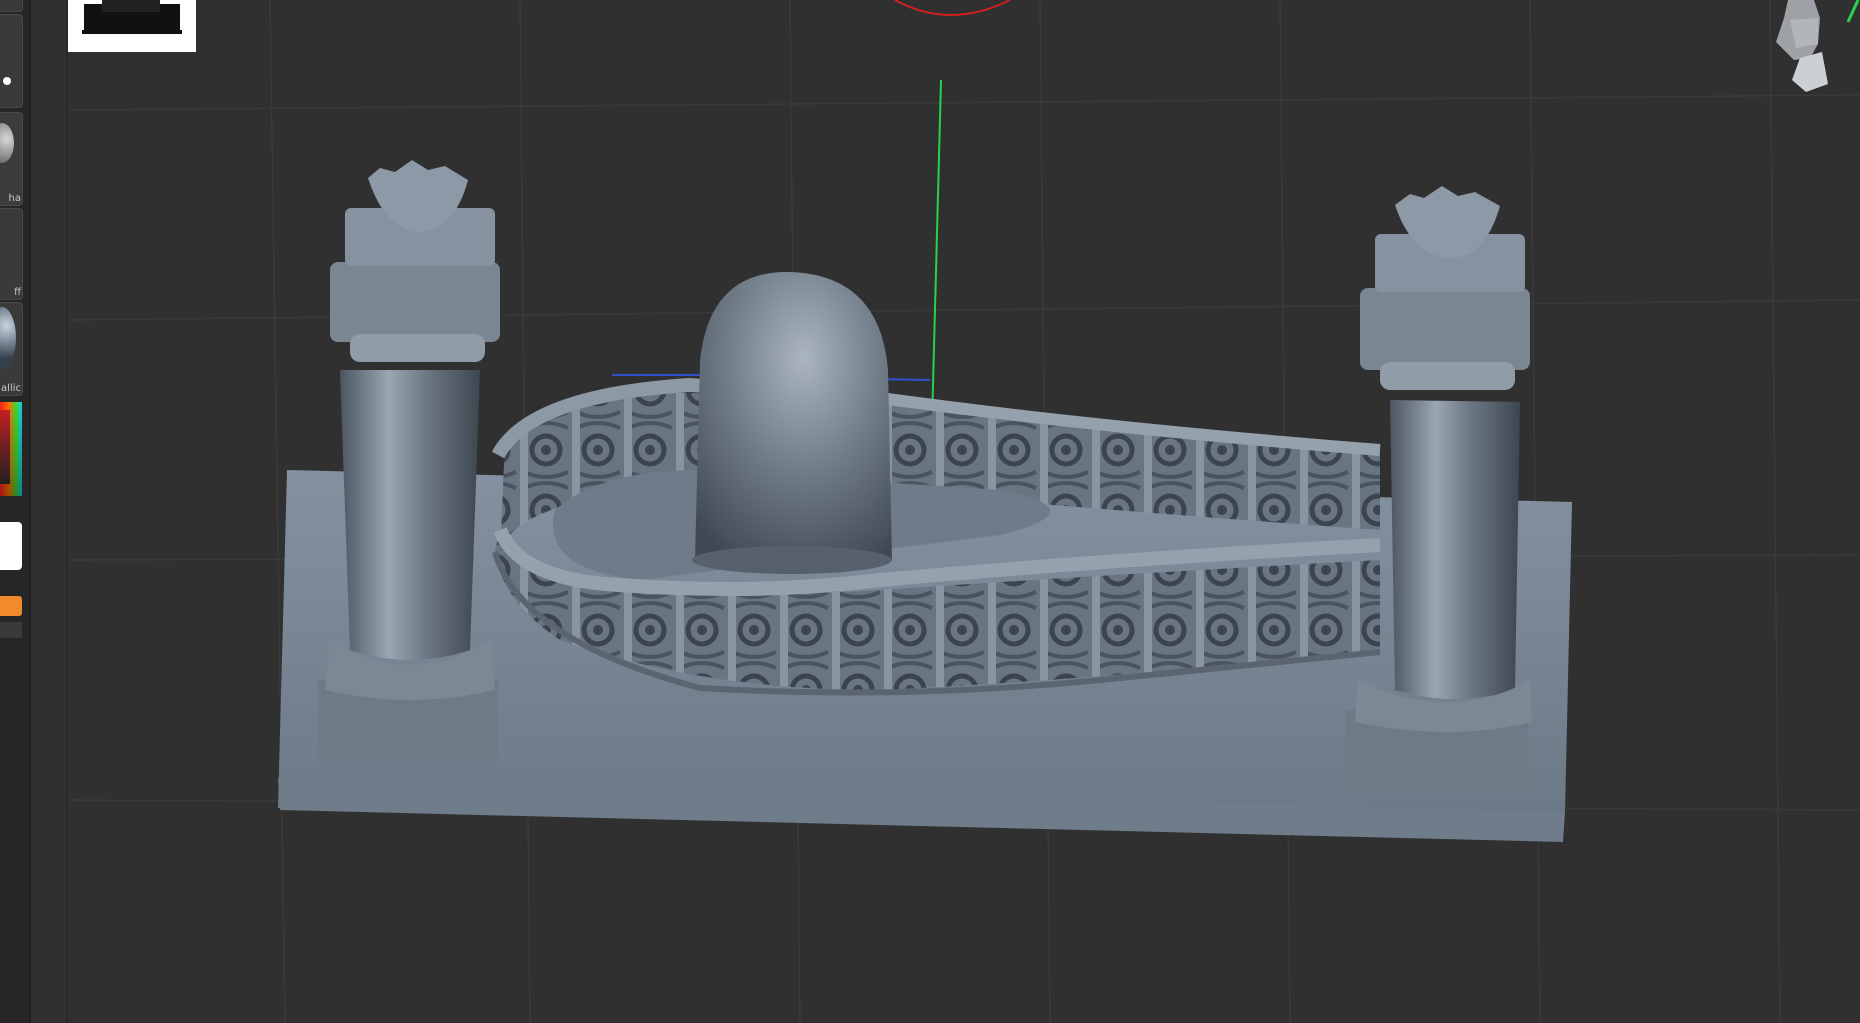 Image resolution: width=1860 pixels, height=1023 pixels. Describe the element at coordinates (7, 81) in the screenshot. I see `brush-dot-icon` at that location.